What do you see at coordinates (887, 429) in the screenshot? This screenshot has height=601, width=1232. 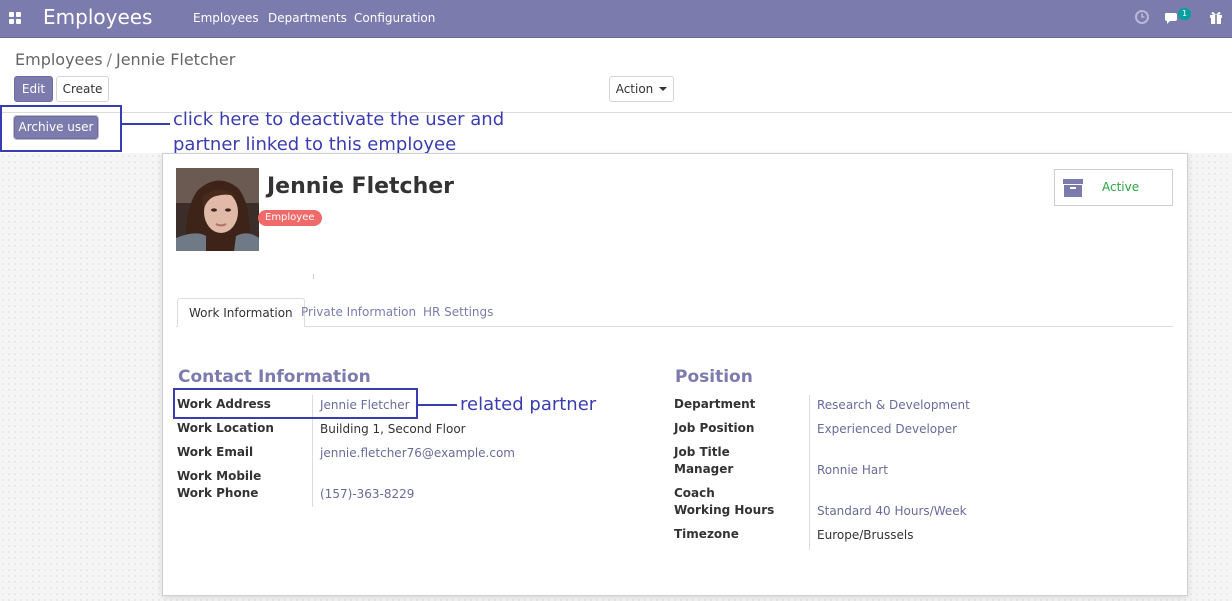 I see `value-job-position-link: Experienced Developer` at bounding box center [887, 429].